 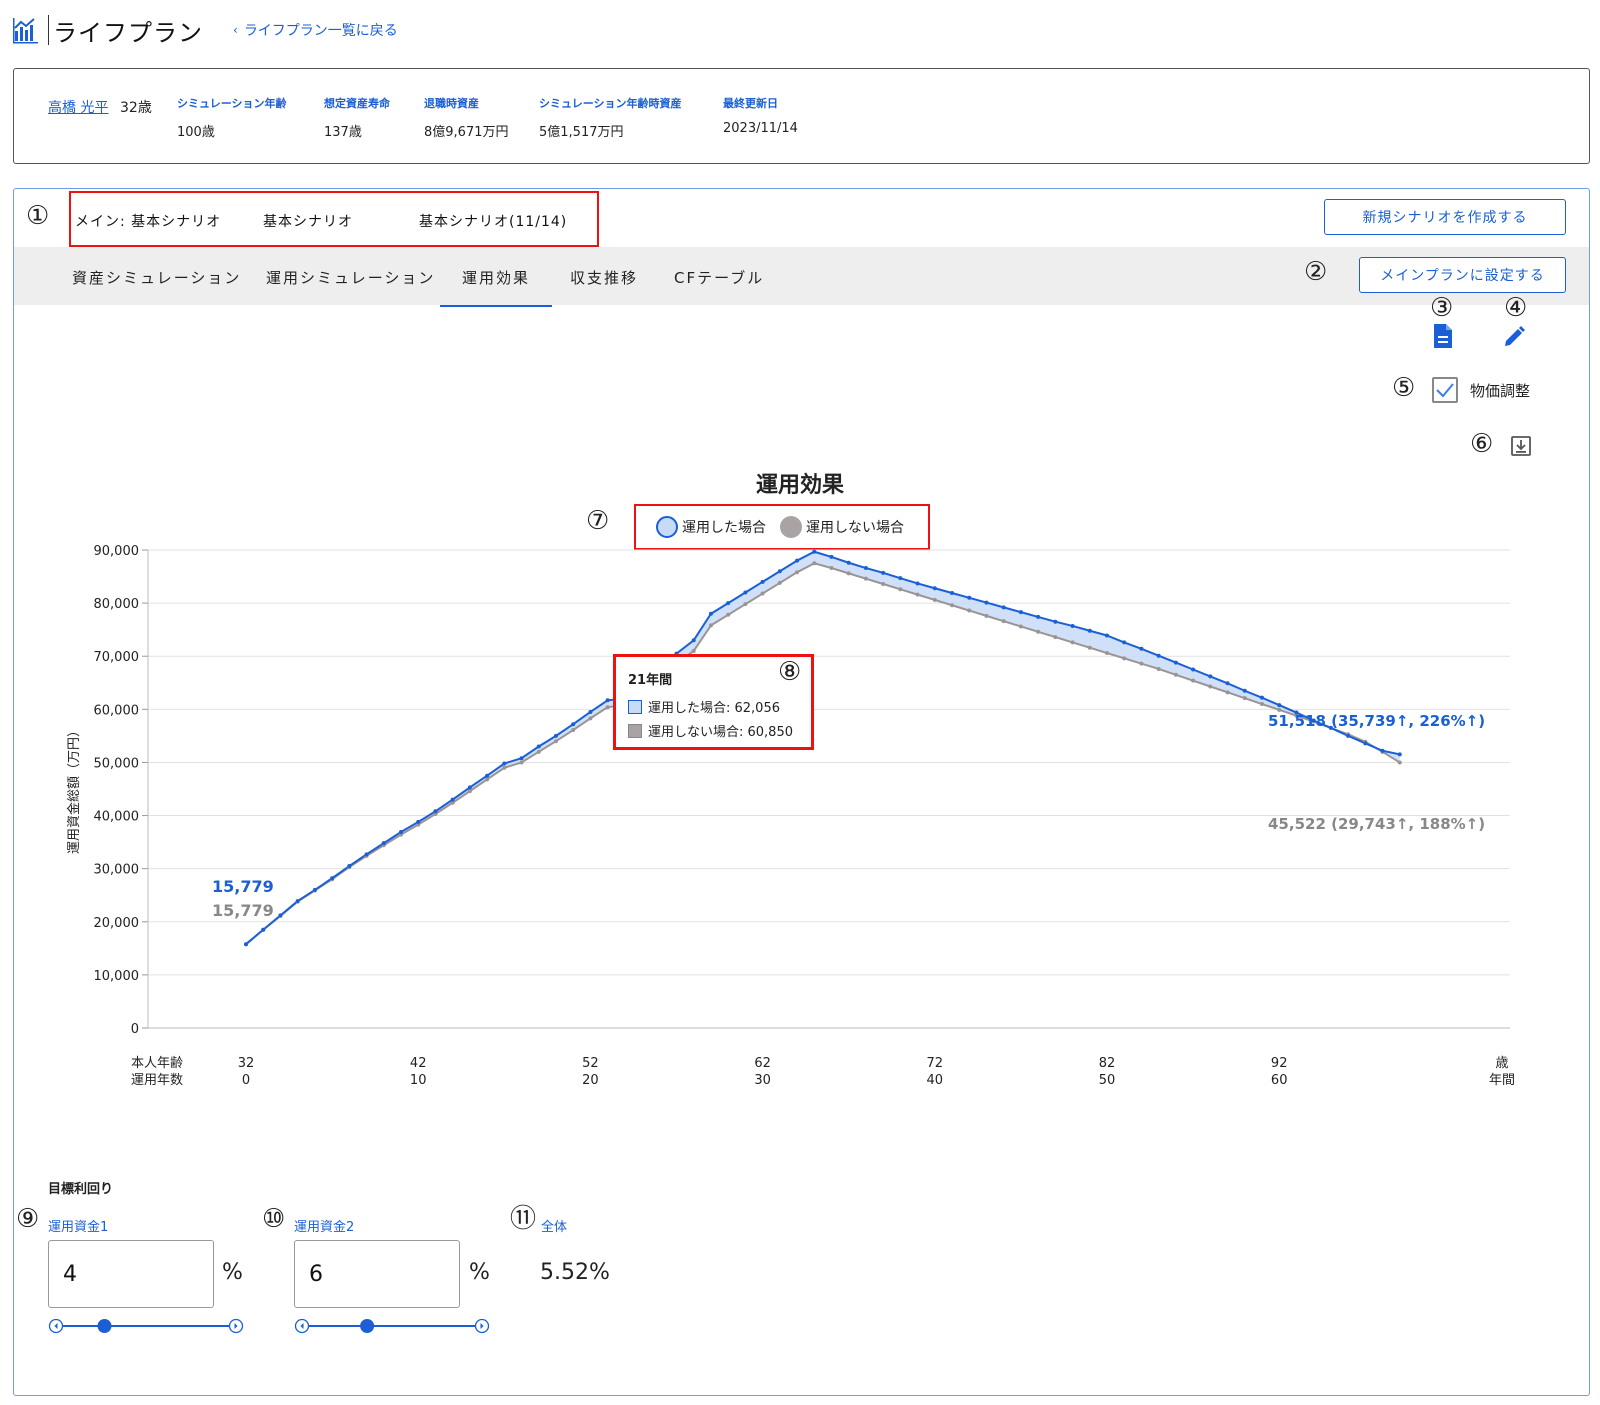 What do you see at coordinates (575, 1272) in the screenshot?
I see `total-rate-value: 5.52%` at bounding box center [575, 1272].